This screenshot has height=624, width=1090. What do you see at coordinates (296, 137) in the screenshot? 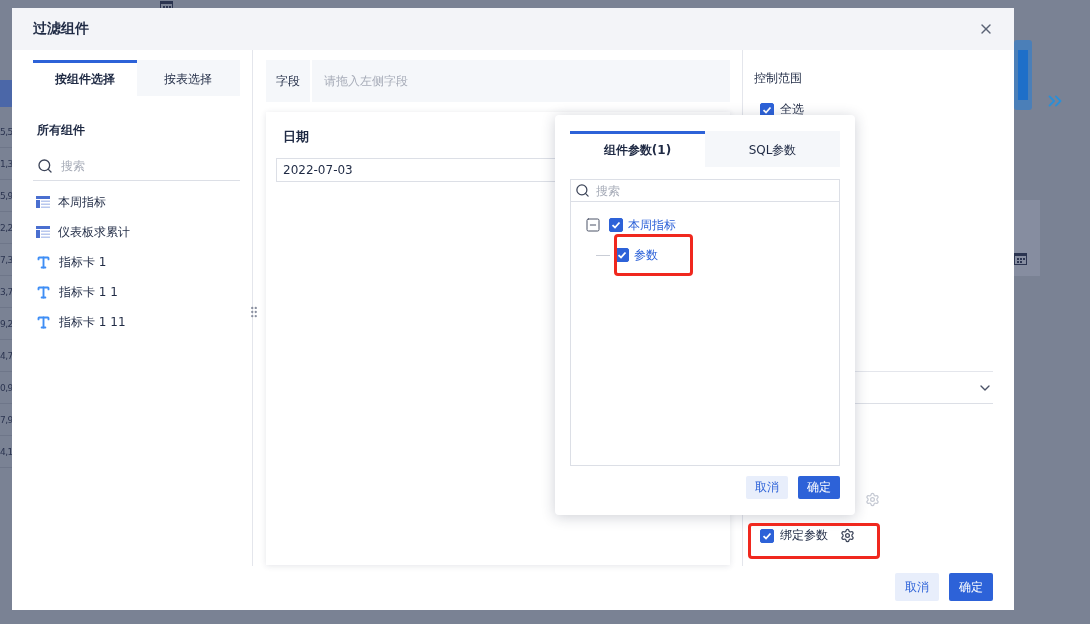
I see `card-title: 日期` at bounding box center [296, 137].